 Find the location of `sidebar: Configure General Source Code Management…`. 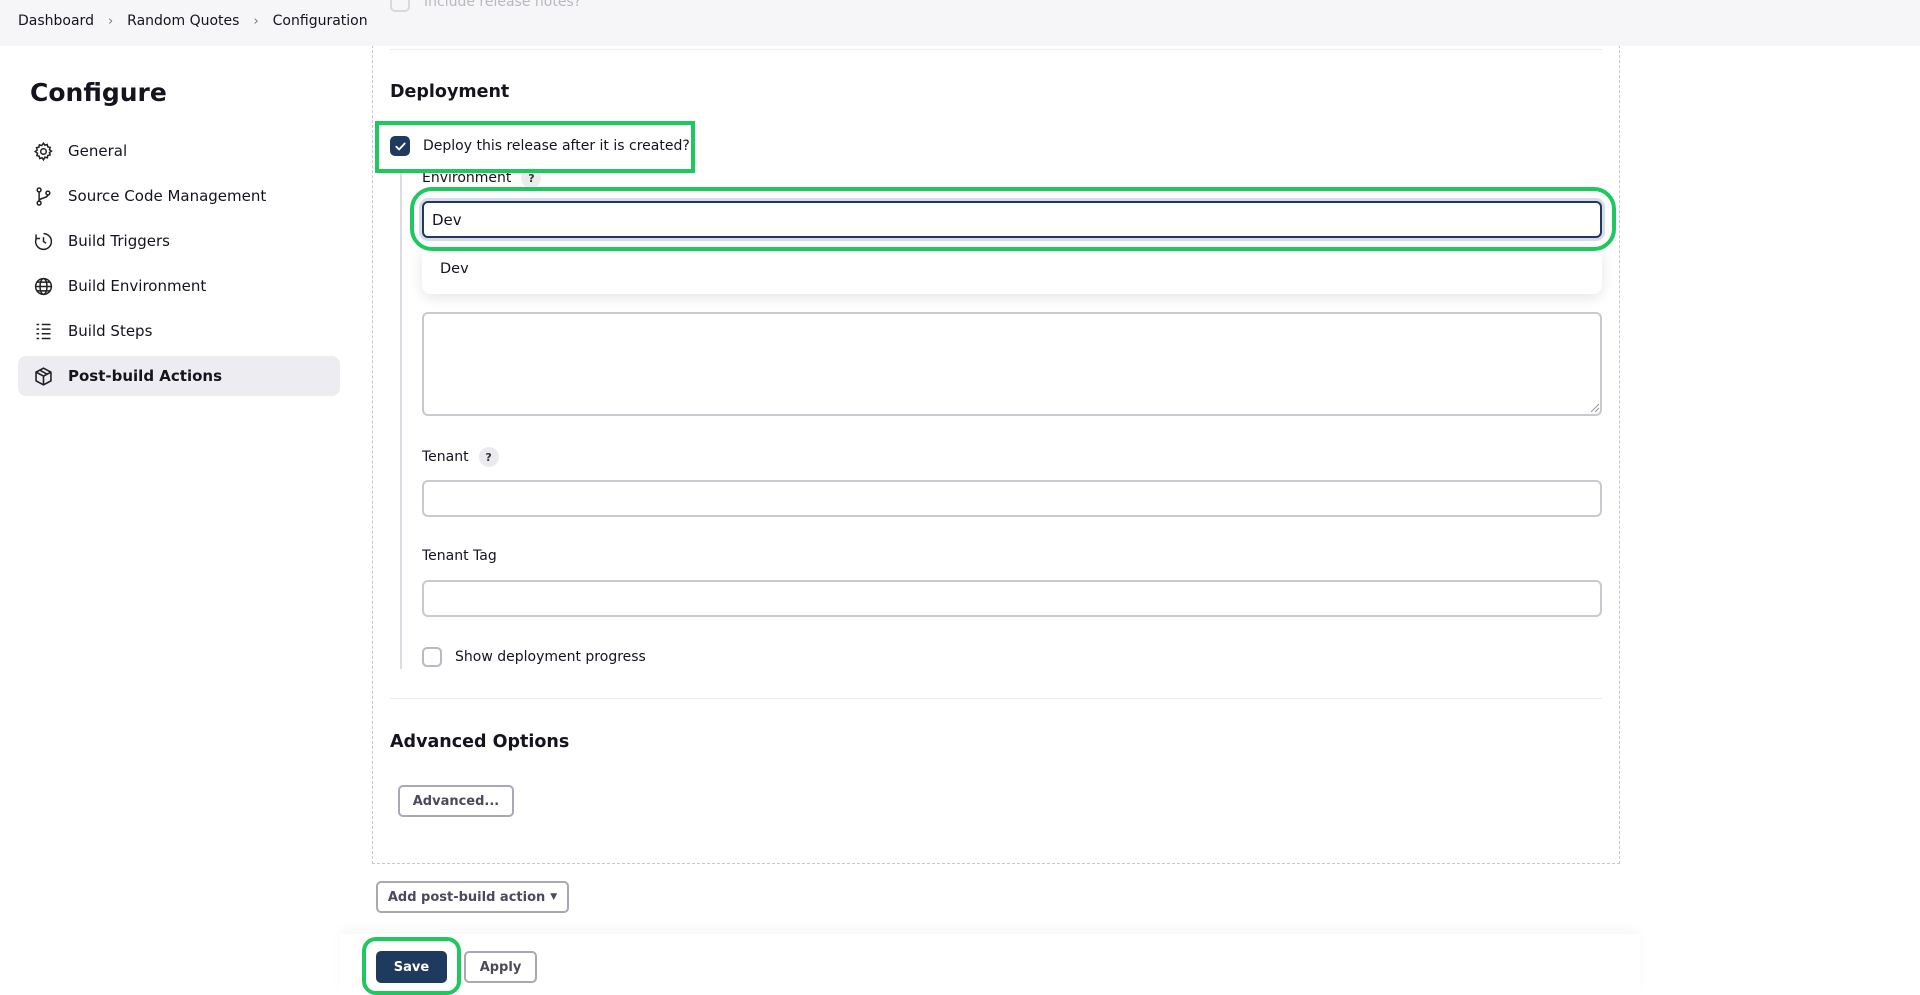

sidebar: Configure General Source Code Management… is located at coordinates (179, 235).